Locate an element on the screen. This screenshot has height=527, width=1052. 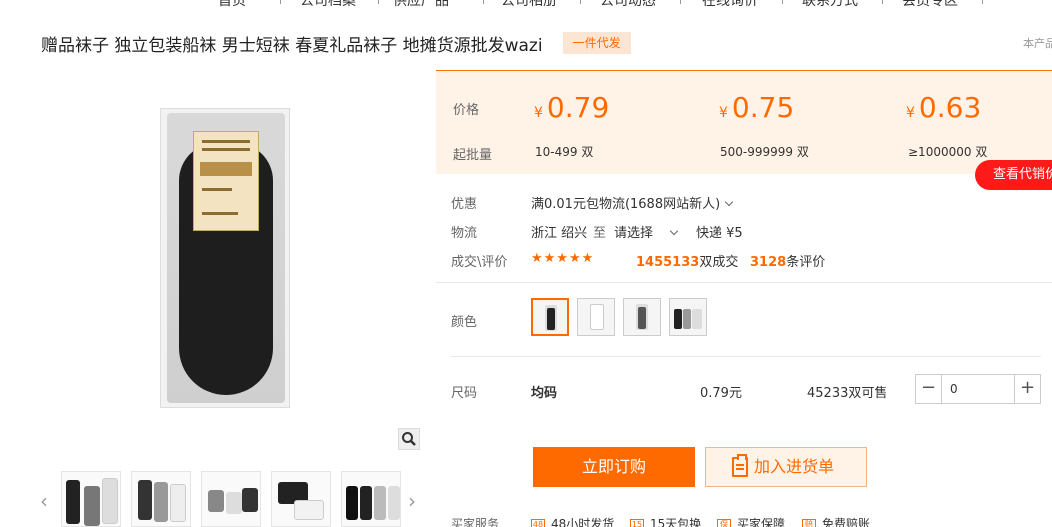
promo-dropdown: 满0.01元包物流(1688网站新人) is located at coordinates (632, 202).